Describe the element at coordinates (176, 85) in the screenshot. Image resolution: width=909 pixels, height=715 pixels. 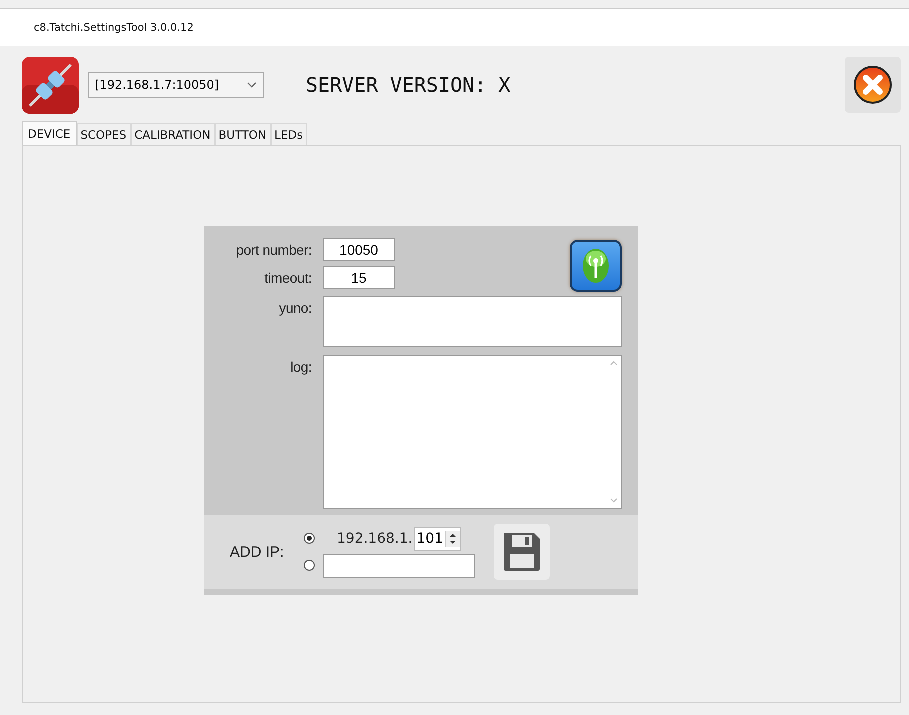
I see `connection-dropdown: [192.168.1.7:10050]` at that location.